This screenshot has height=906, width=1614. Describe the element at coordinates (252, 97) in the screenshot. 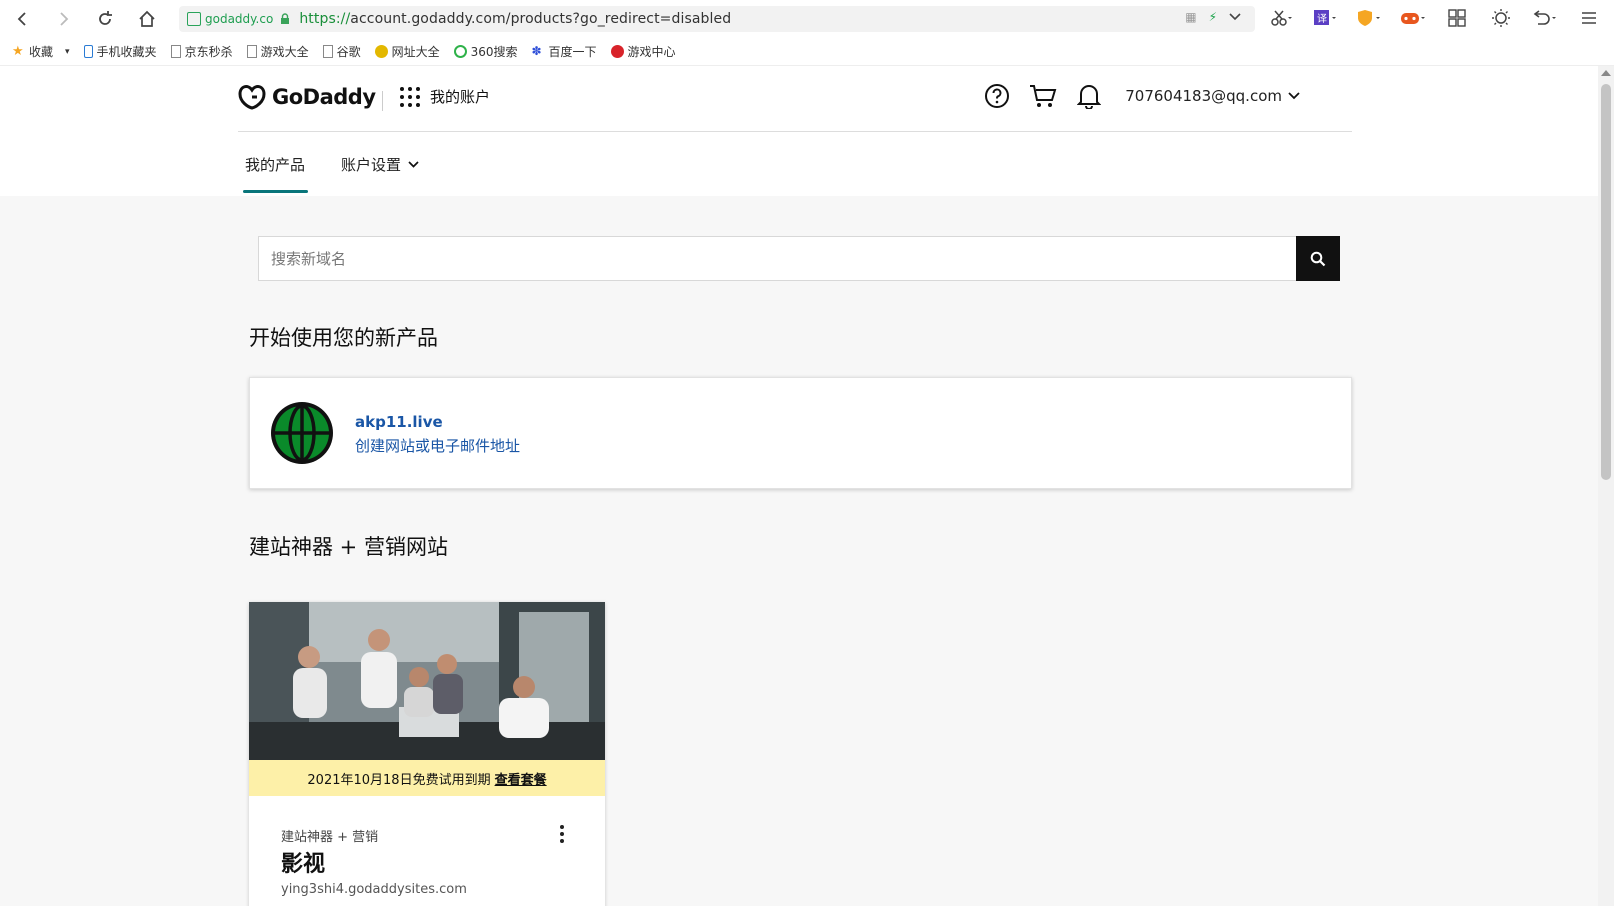

I see `godaddy-logo-icon` at that location.